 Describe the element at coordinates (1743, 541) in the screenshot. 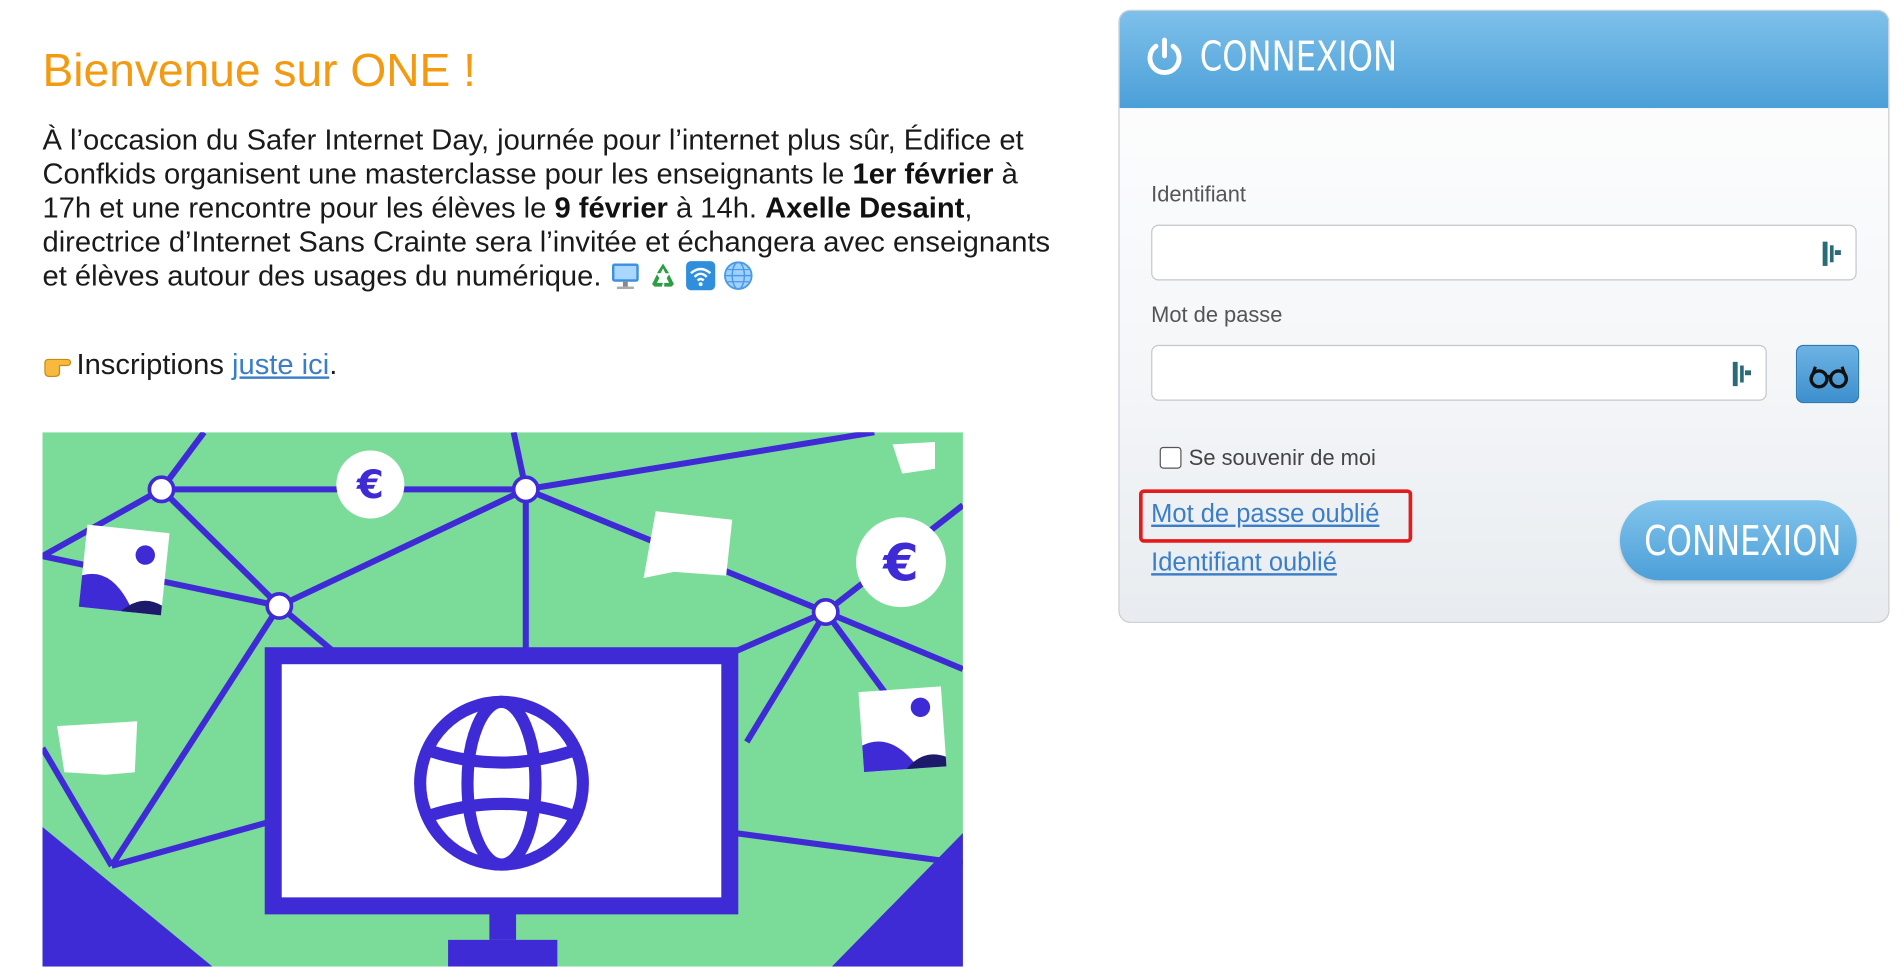

I see `login-submit-label: CONNEXION` at that location.